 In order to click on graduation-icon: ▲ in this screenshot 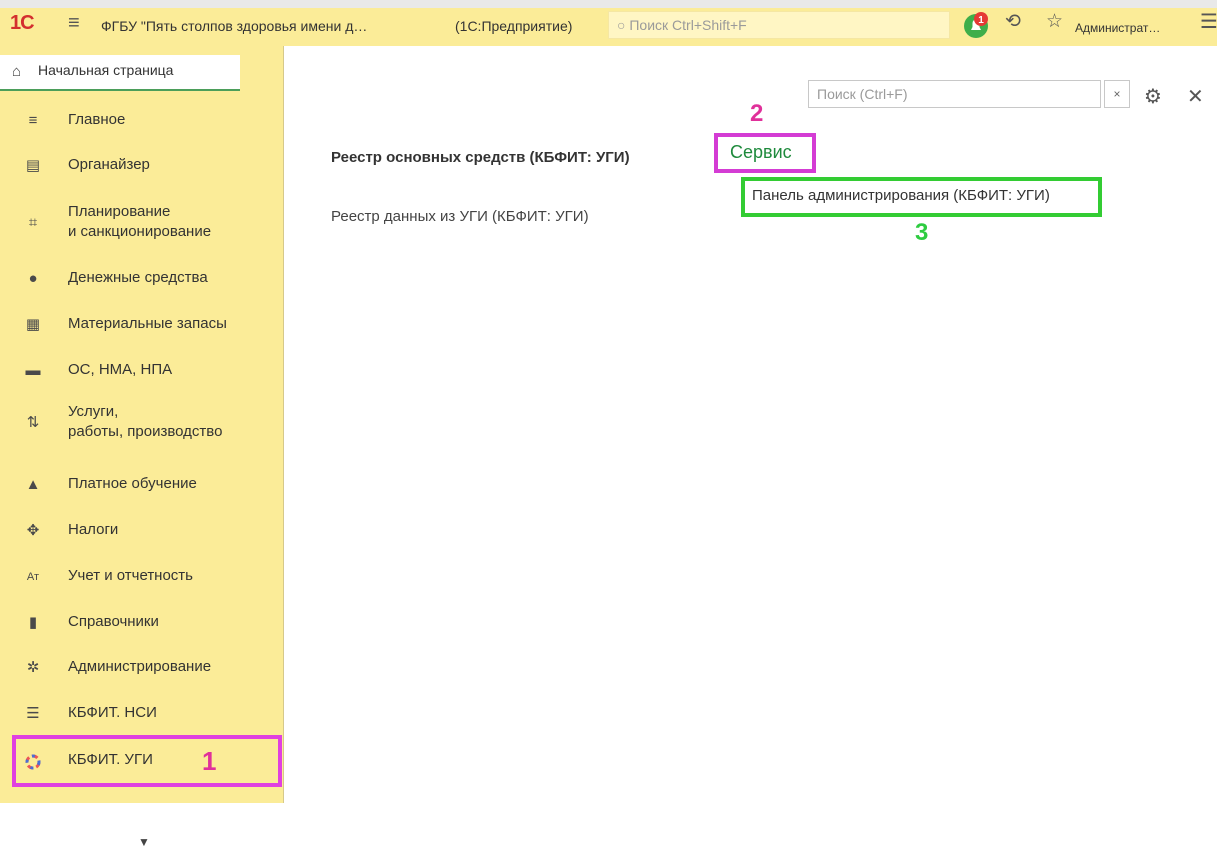, I will do `click(33, 484)`.